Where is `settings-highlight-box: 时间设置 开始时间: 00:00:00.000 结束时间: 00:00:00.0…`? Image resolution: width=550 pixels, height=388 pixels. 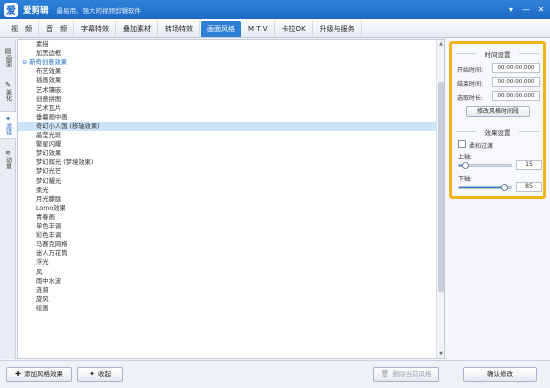
settings-highlight-box: 时间设置 开始时间: 00:00:00.000 结束时间: 00:00:00.0… is located at coordinates (497, 120).